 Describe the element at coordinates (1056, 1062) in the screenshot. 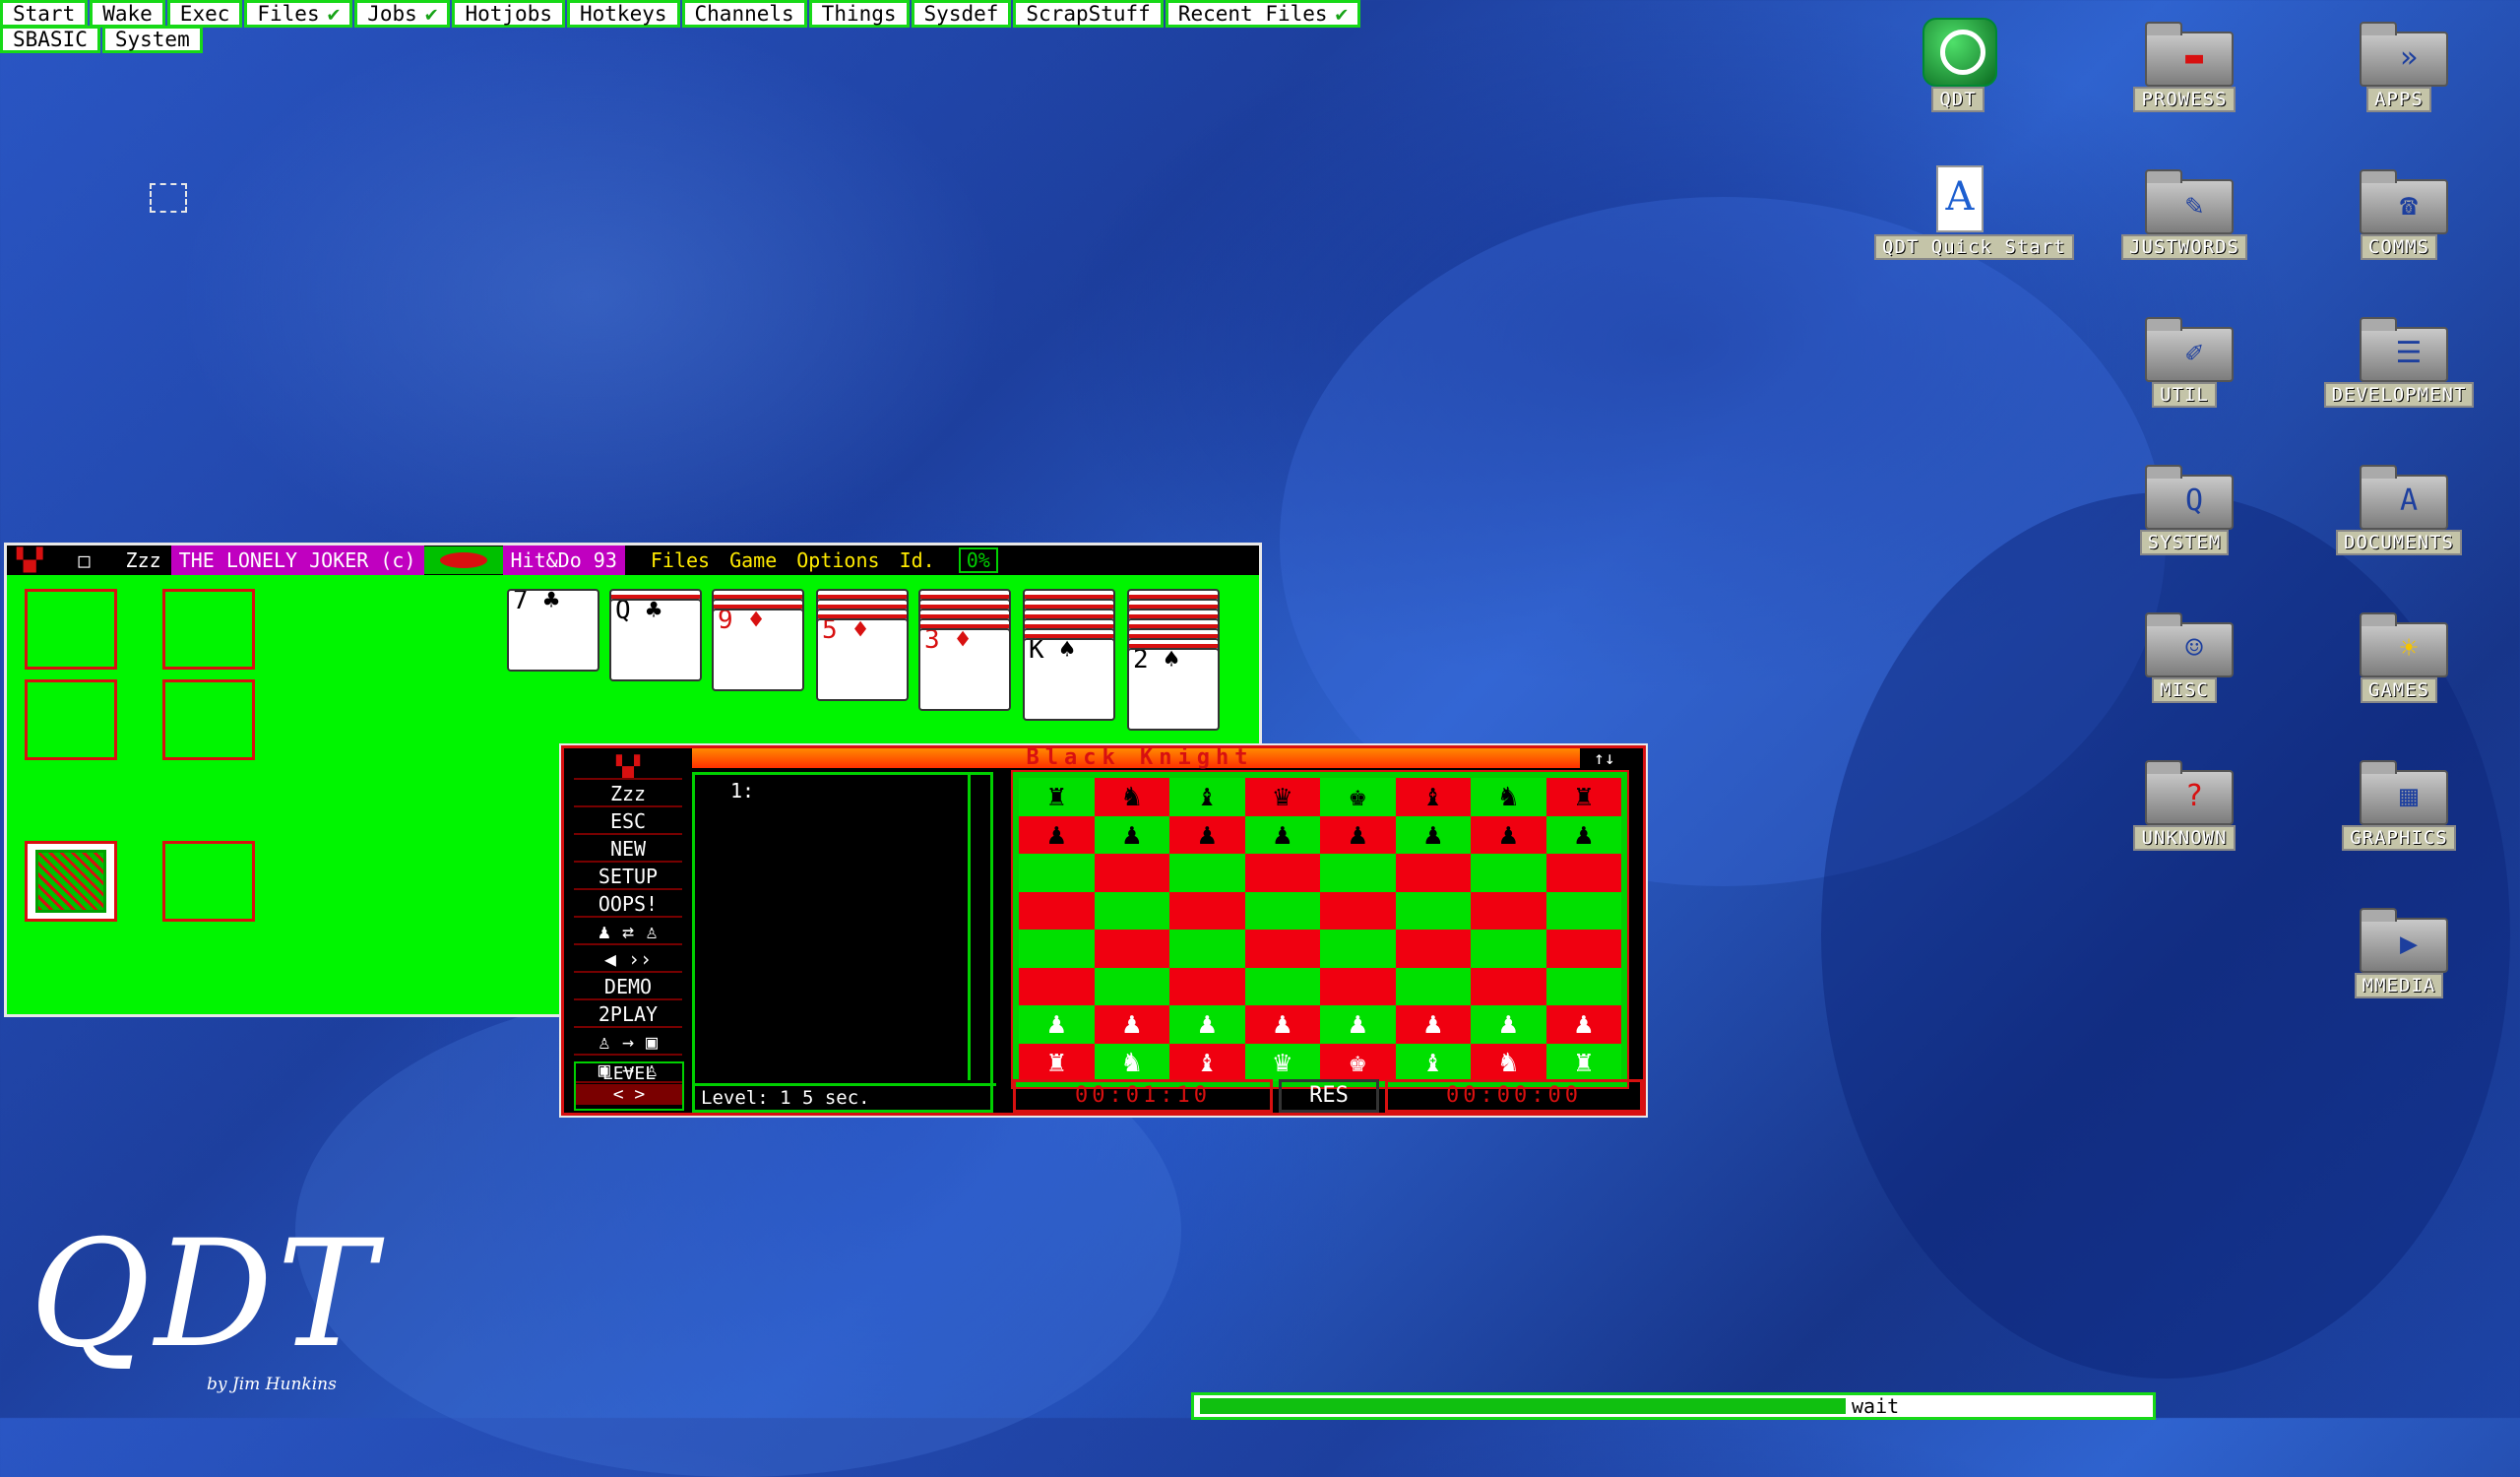

I see `white-piece-icon: ♜` at that location.